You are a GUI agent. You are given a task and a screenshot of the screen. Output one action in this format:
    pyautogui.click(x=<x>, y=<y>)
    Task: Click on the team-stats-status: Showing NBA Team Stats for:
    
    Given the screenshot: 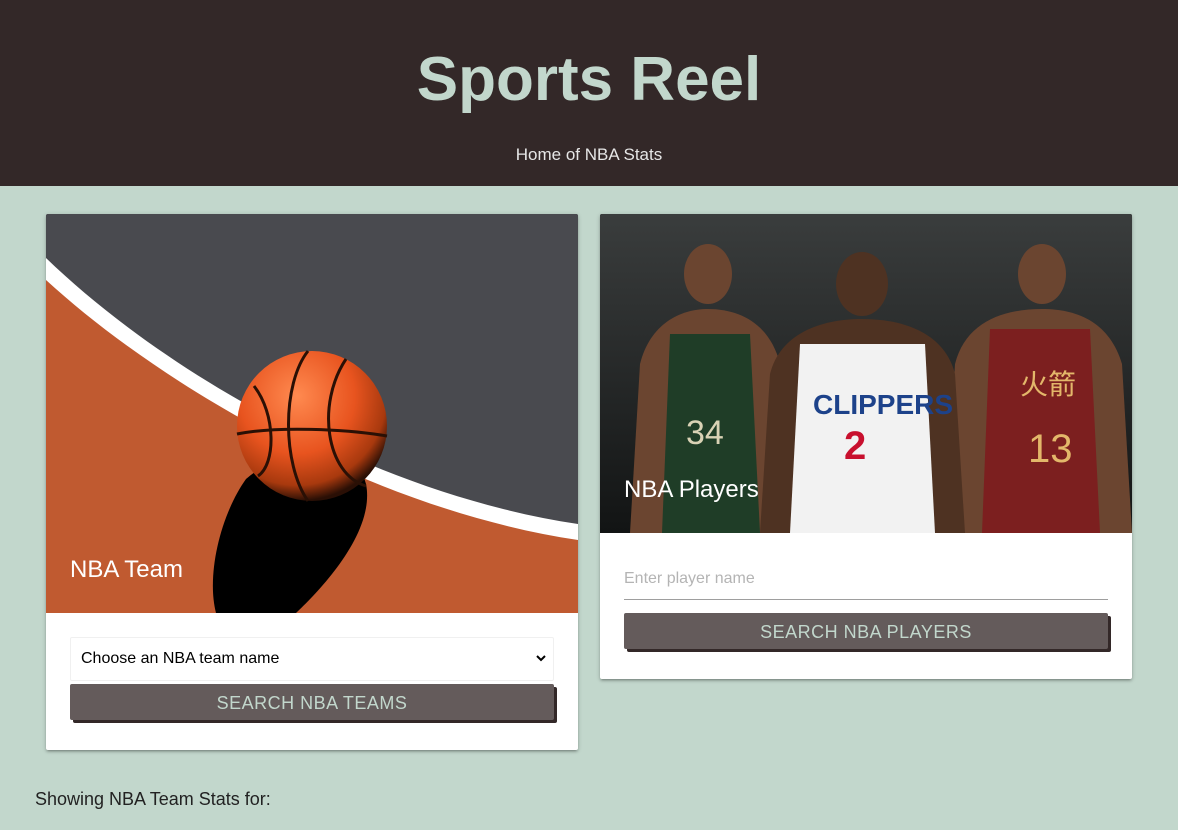 What is the action you would take?
    pyautogui.click(x=153, y=799)
    